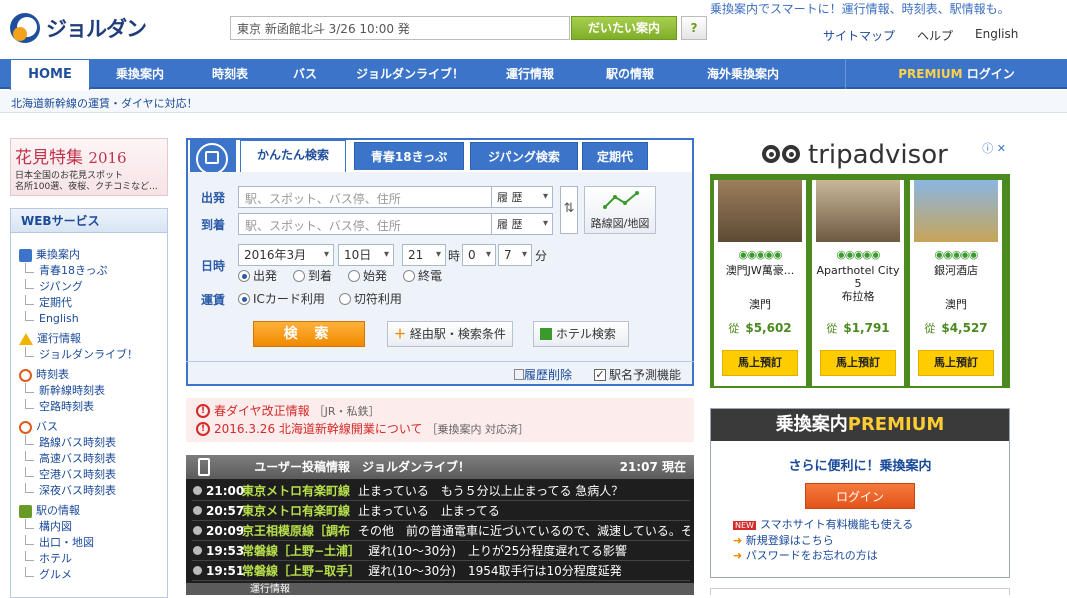 This screenshot has width=1067, height=598. What do you see at coordinates (422, 275) in the screenshot?
I see `radio-last-train: 終電` at bounding box center [422, 275].